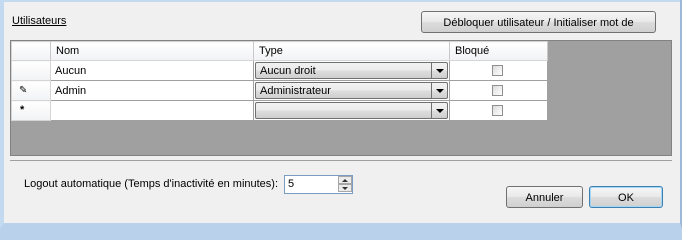  I want to click on new-row-icon: *, so click(22, 110).